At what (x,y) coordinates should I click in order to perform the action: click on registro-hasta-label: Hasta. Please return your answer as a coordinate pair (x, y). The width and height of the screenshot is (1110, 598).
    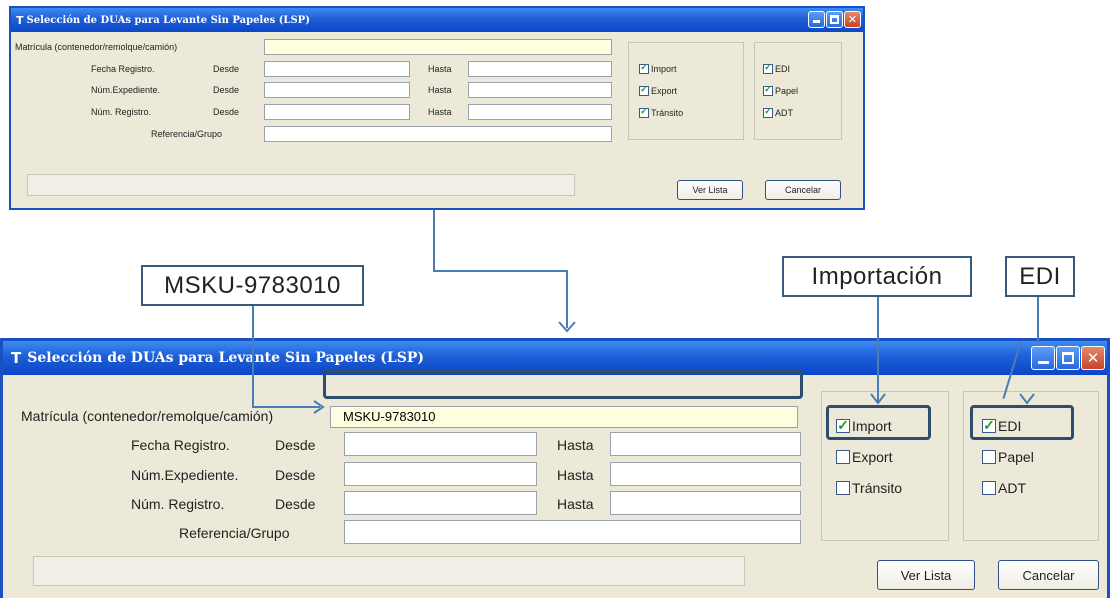
    Looking at the image, I should click on (575, 504).